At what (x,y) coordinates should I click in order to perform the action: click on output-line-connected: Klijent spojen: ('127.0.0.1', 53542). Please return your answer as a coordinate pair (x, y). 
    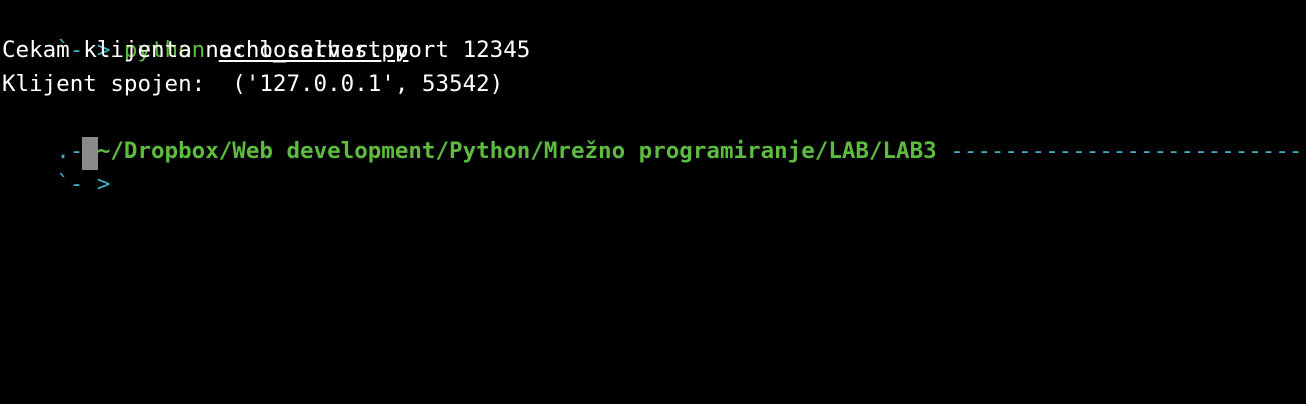
    Looking at the image, I should click on (253, 84).